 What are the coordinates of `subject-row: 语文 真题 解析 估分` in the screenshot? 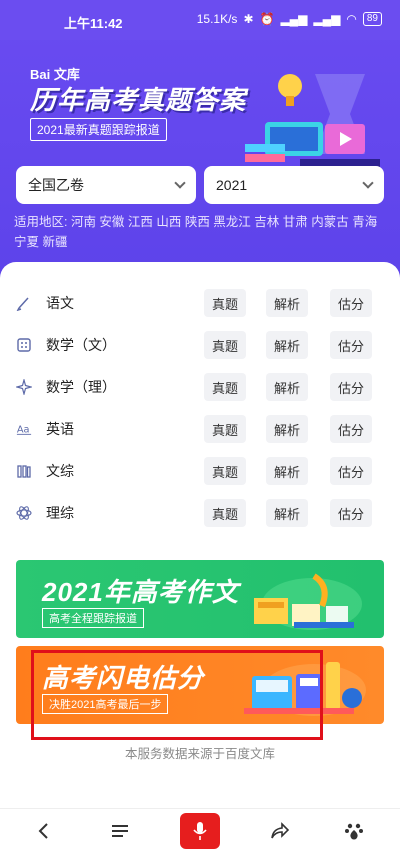 It's located at (200, 303).